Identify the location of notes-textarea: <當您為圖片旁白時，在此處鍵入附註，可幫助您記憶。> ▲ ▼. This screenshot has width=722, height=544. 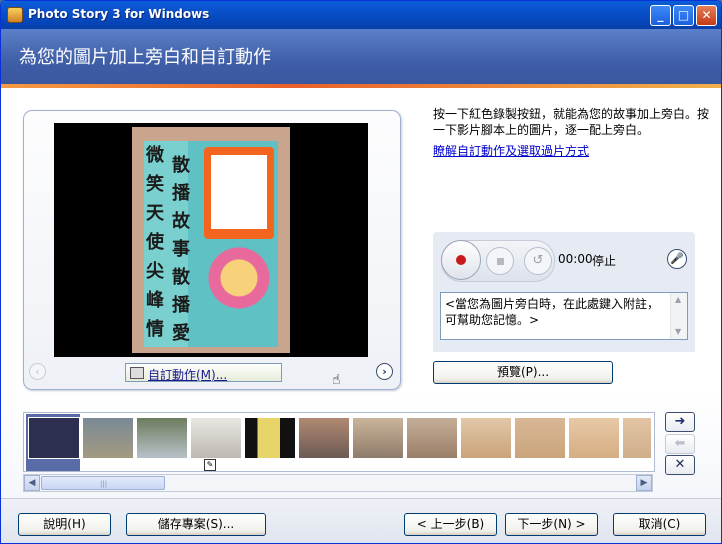
(564, 316).